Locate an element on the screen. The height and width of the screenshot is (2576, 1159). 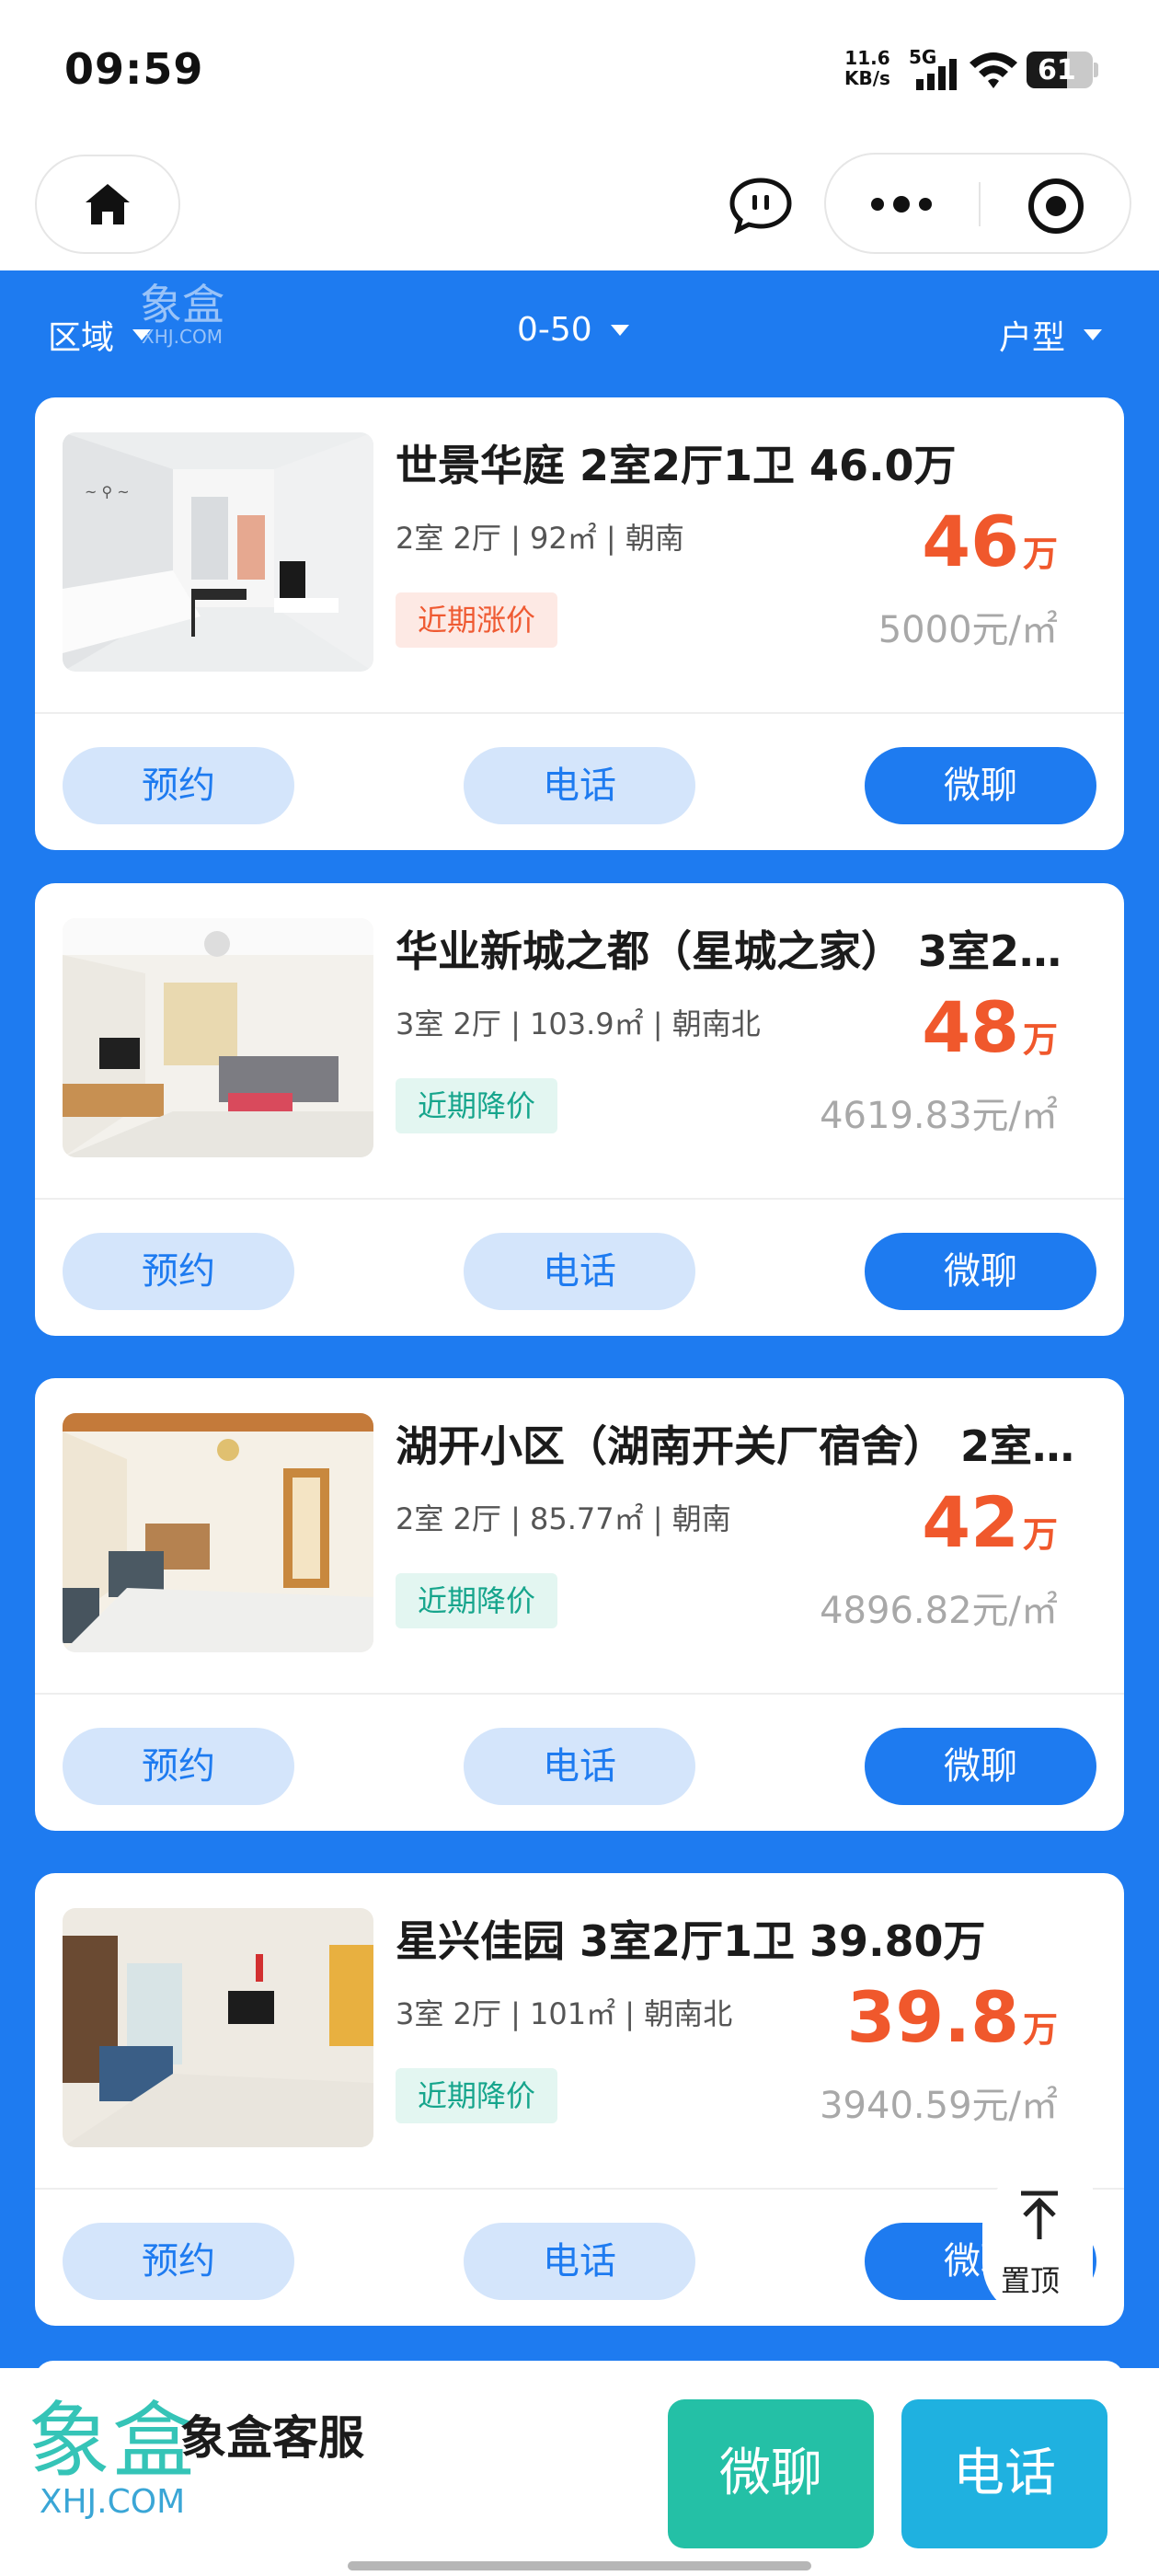
home-button is located at coordinates (107, 204).